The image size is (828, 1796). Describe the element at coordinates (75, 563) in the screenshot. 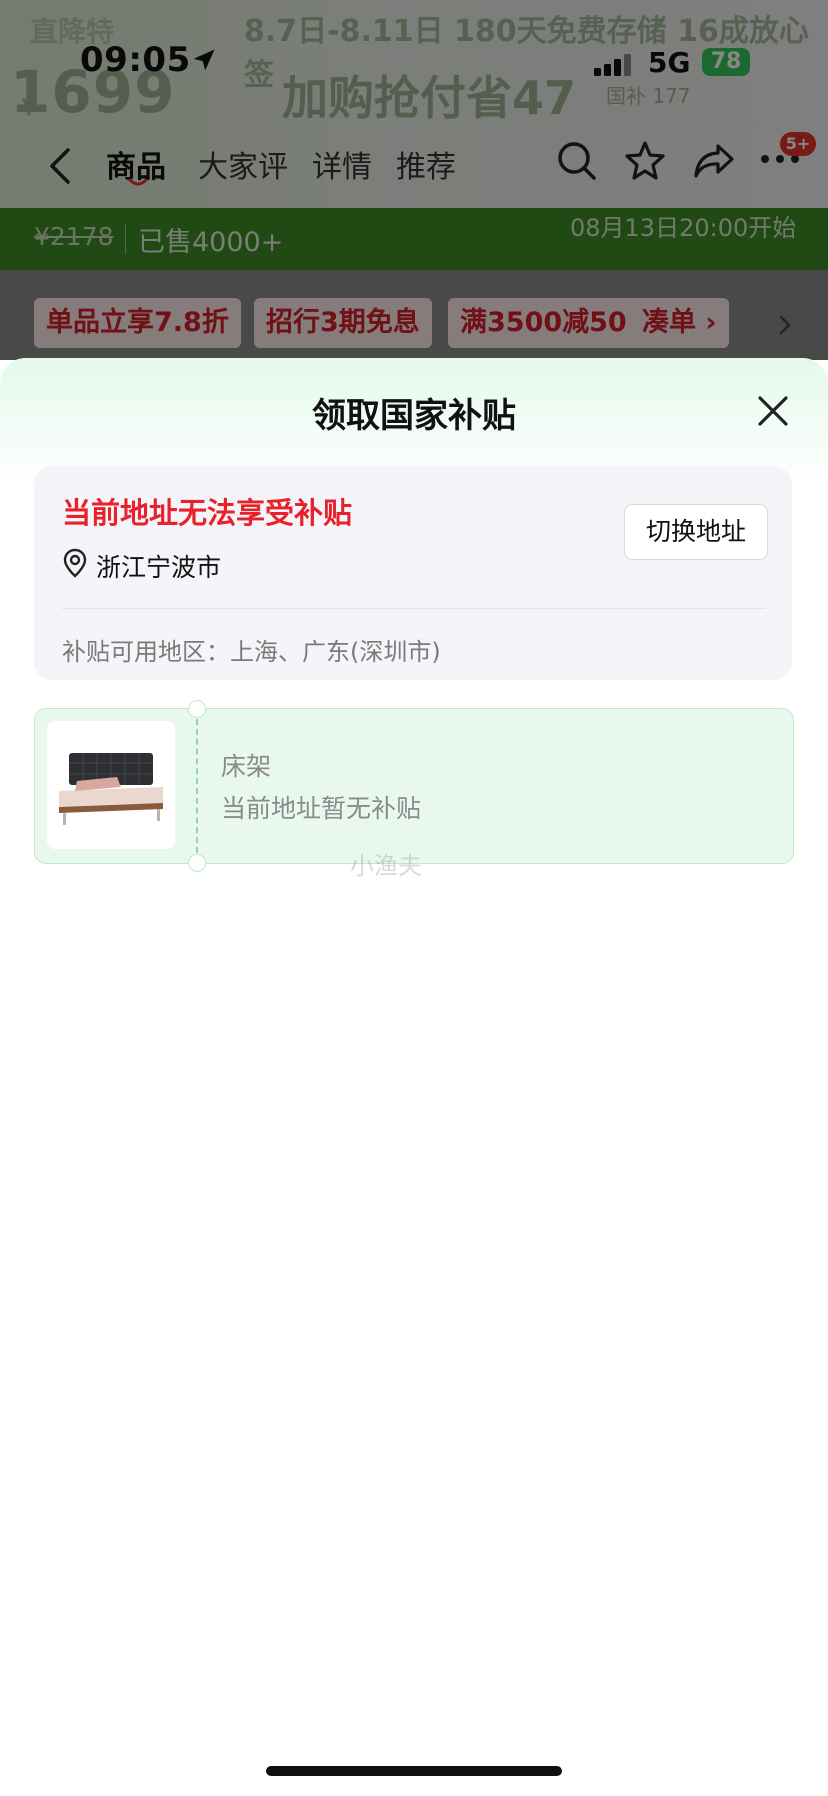

I see `location-pin-icon` at that location.